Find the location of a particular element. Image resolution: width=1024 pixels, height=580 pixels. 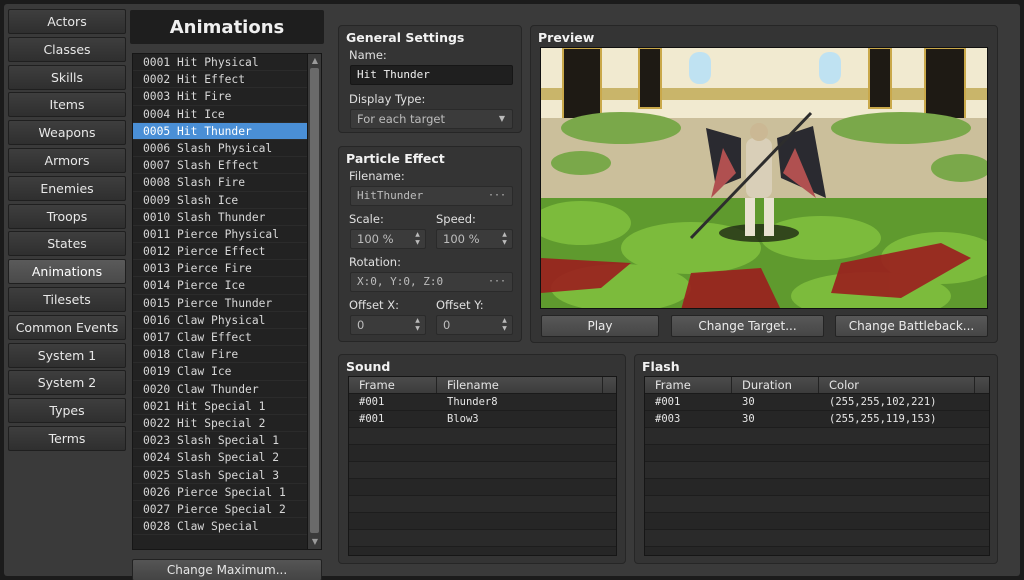

nav-item-common-events: Common Events is located at coordinates (67, 327).